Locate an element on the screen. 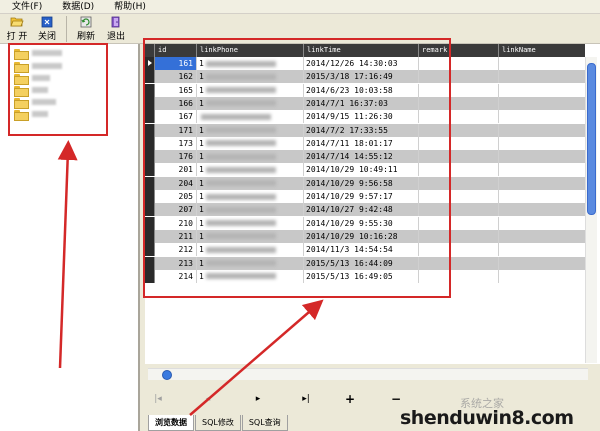 This screenshot has width=600, height=431. menu-help: 帮助(H) is located at coordinates (130, 7).